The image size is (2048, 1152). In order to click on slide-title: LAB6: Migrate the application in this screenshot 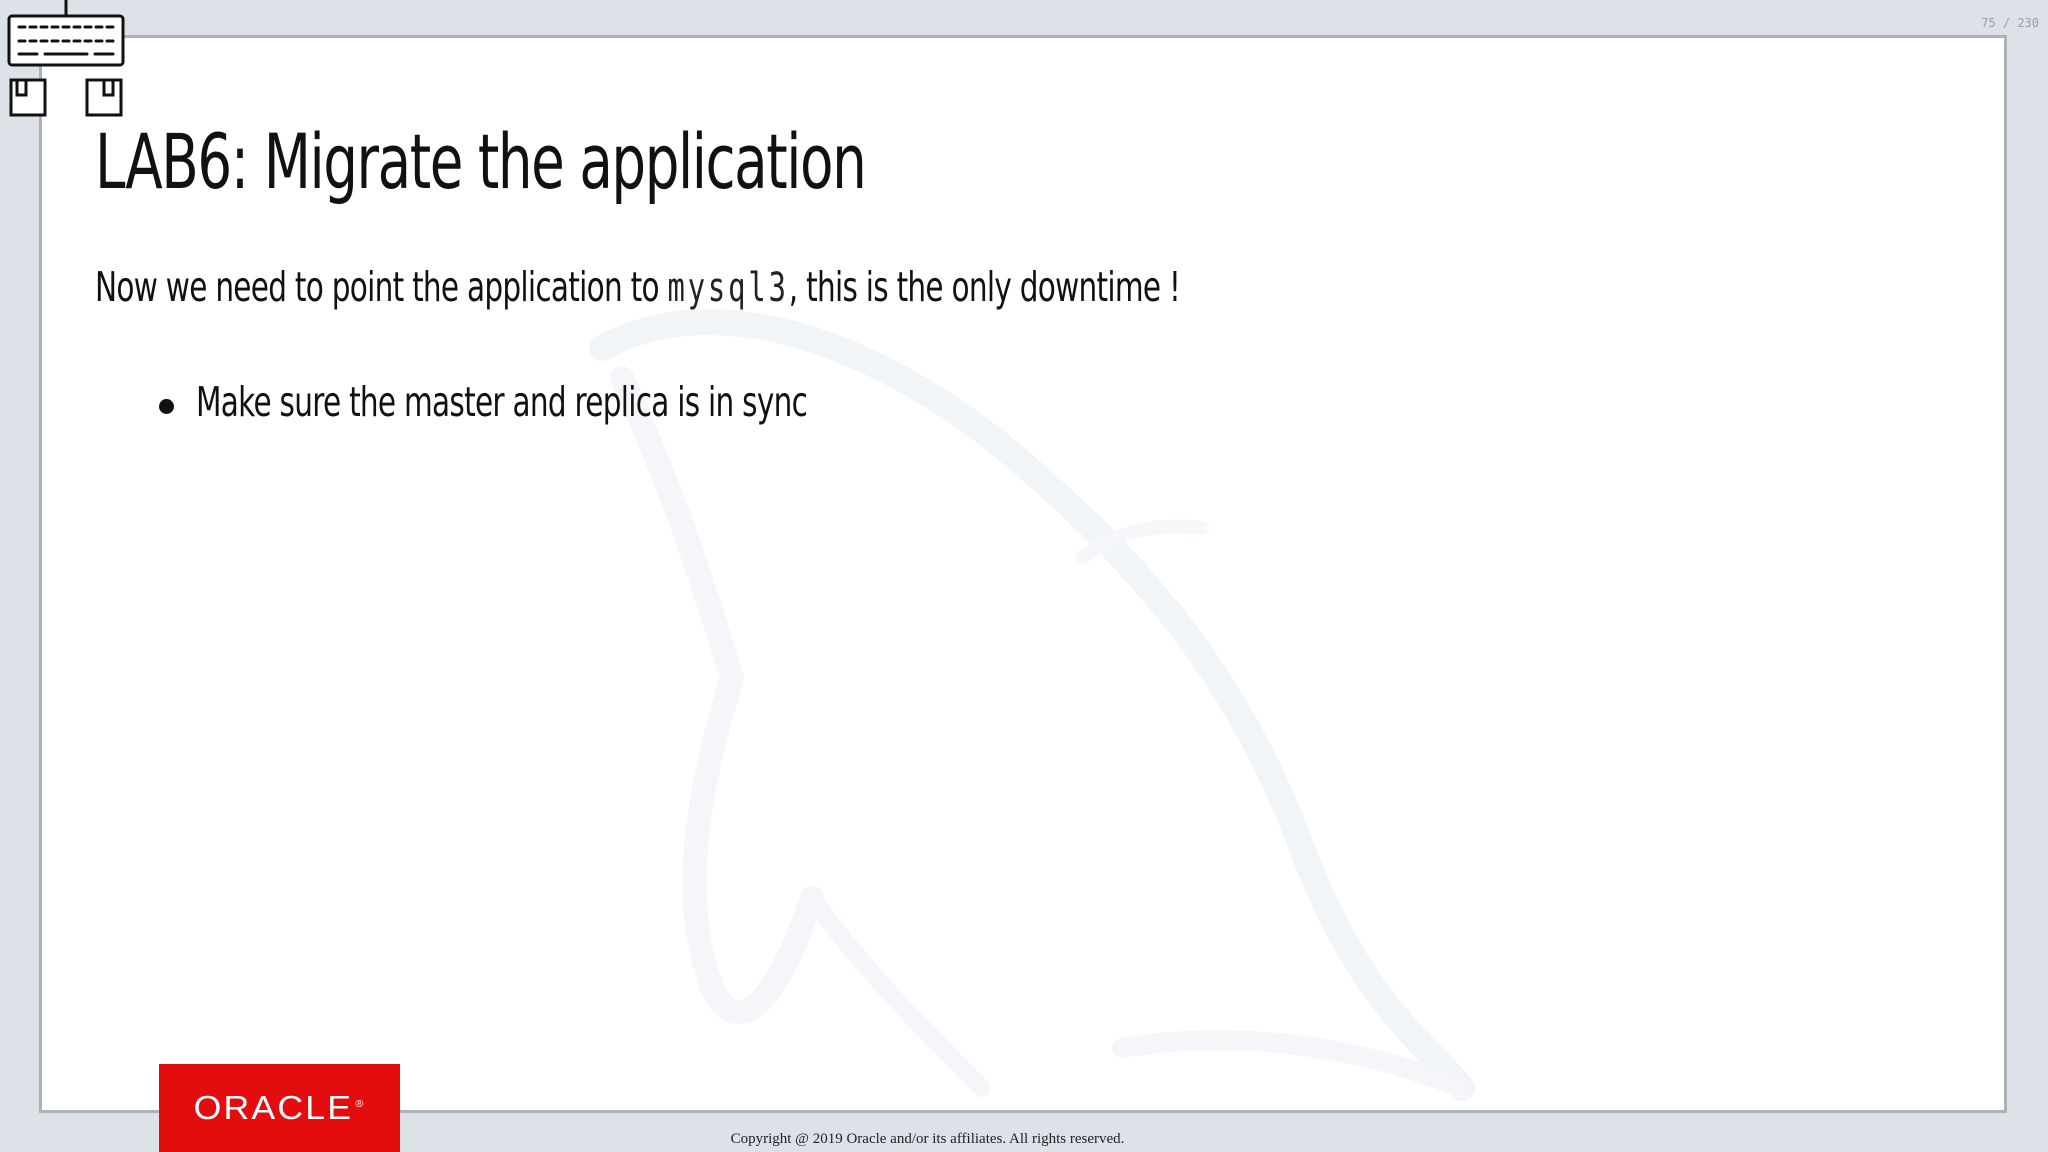, I will do `click(481, 161)`.